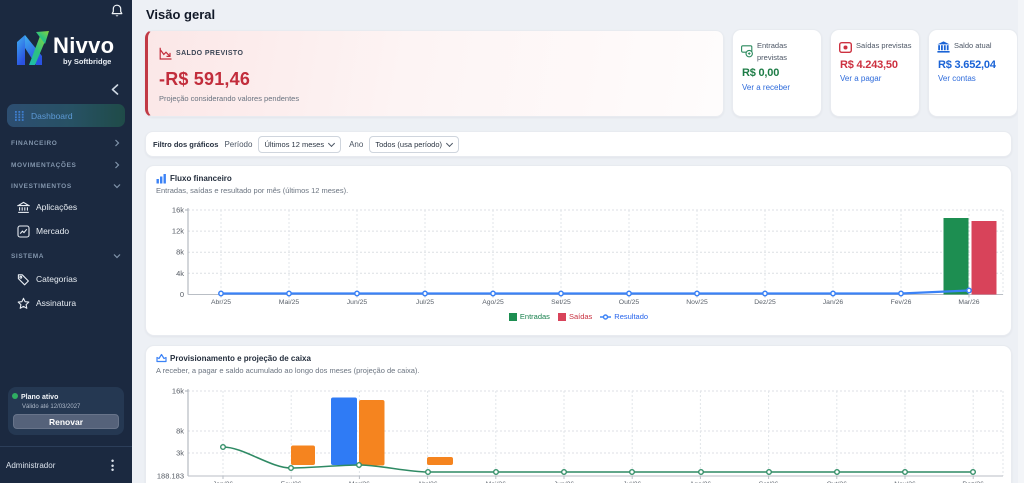  Describe the element at coordinates (357, 302) in the screenshot. I see `svg-text: Jun/25` at that location.